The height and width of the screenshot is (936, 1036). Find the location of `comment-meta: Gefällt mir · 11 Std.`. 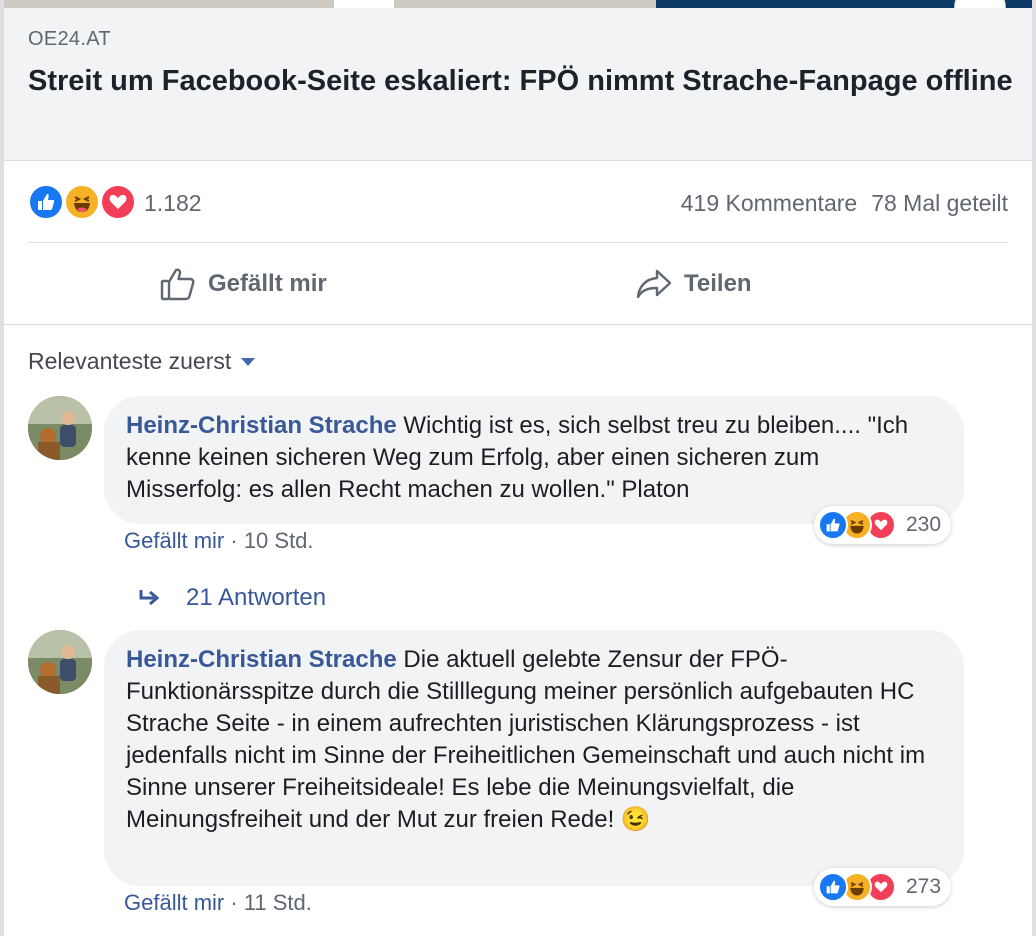

comment-meta: Gefällt mir · 11 Std. is located at coordinates (218, 902).